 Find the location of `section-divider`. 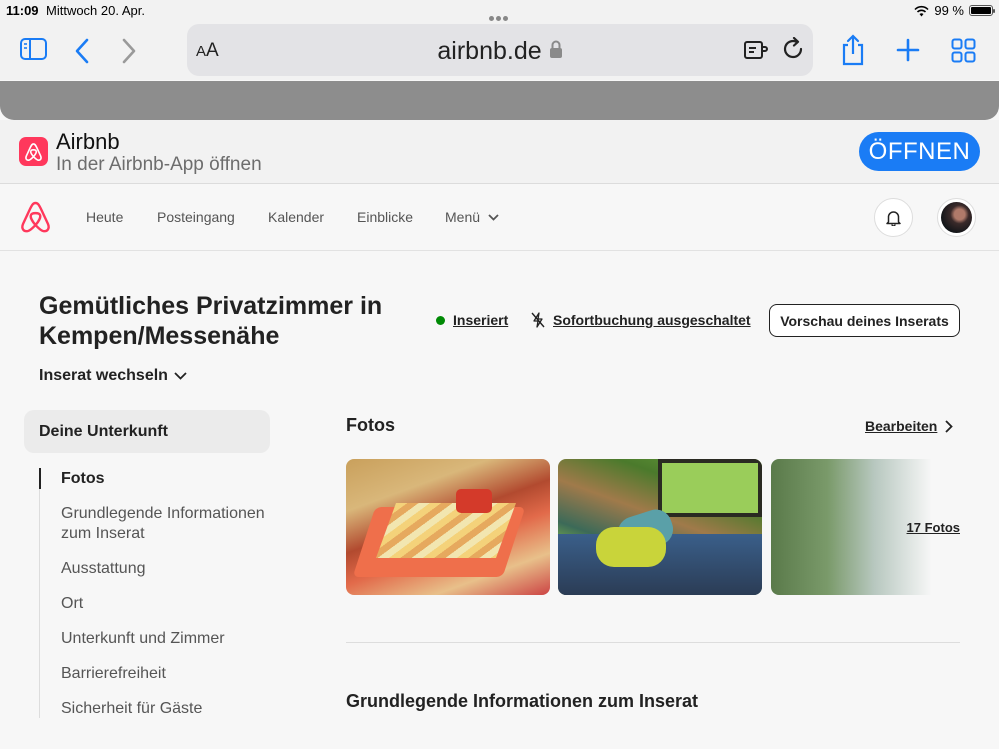

section-divider is located at coordinates (653, 642).